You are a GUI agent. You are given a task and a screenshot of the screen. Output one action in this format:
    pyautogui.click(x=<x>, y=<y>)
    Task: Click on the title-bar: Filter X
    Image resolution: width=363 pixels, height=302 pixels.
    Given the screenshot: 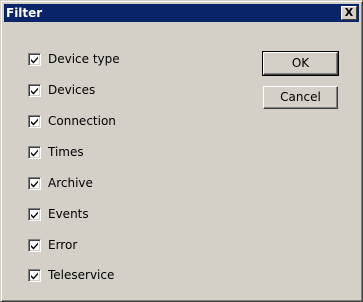 What is the action you would take?
    pyautogui.click(x=181, y=13)
    